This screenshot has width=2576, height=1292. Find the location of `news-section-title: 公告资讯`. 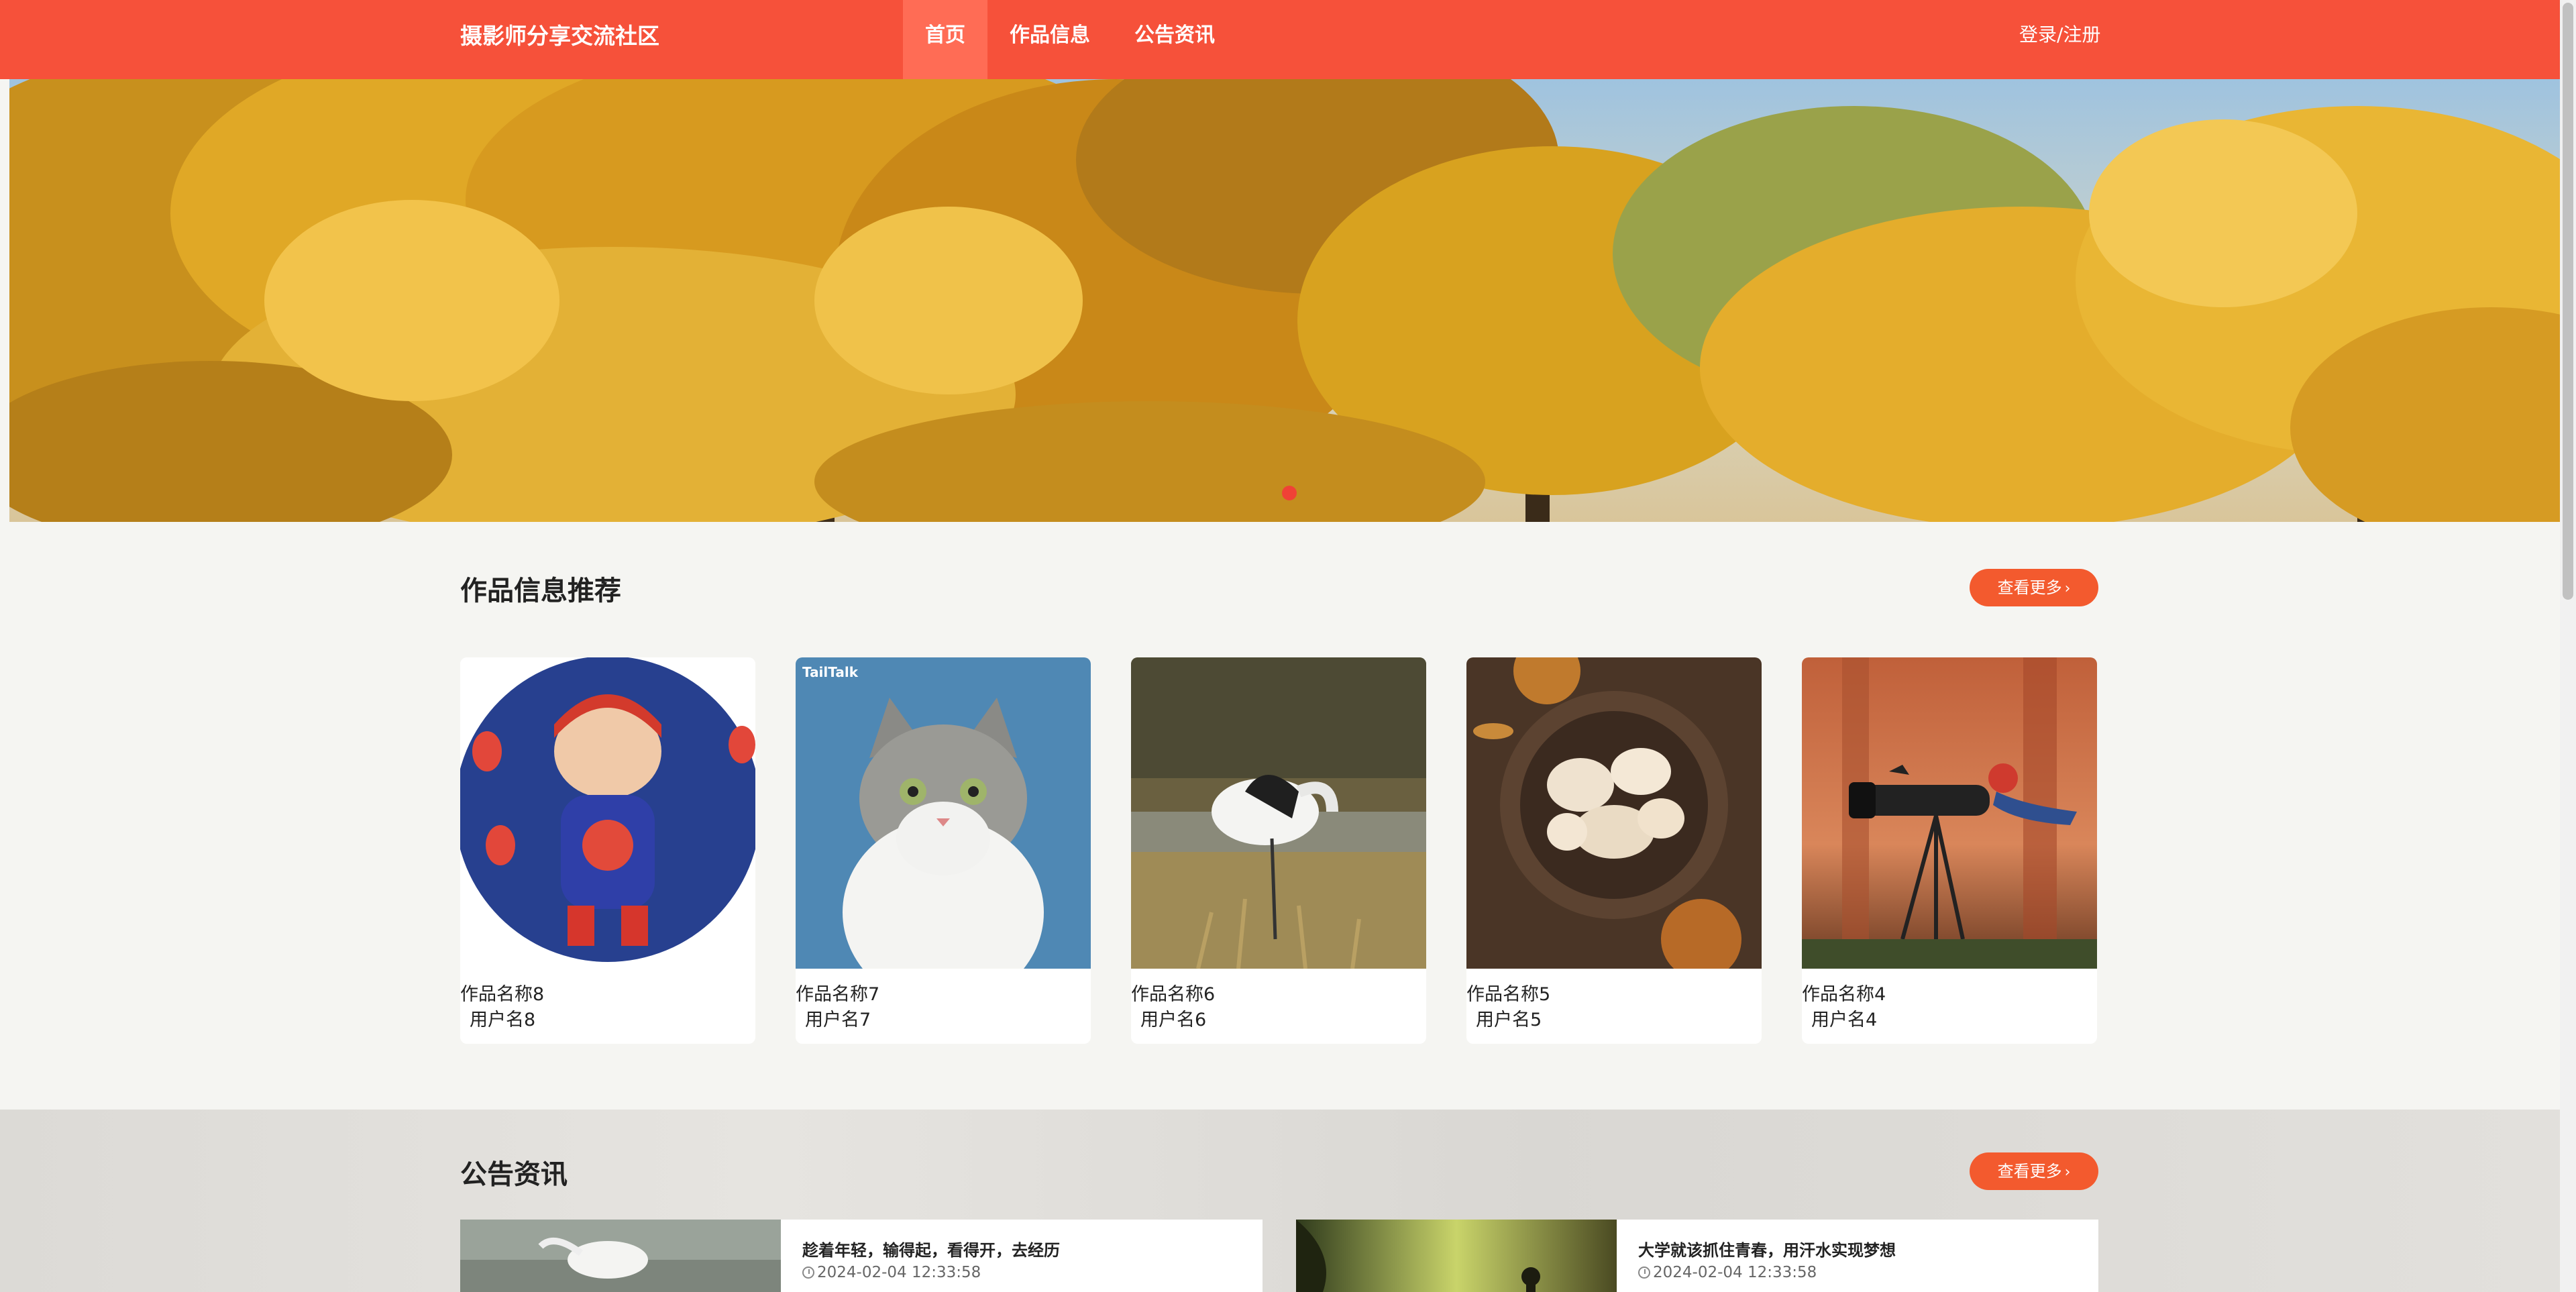

news-section-title: 公告资讯 is located at coordinates (514, 1174).